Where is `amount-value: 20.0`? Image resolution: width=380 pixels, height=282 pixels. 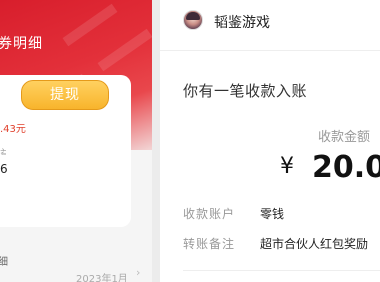 amount-value: 20.0 is located at coordinates (346, 167).